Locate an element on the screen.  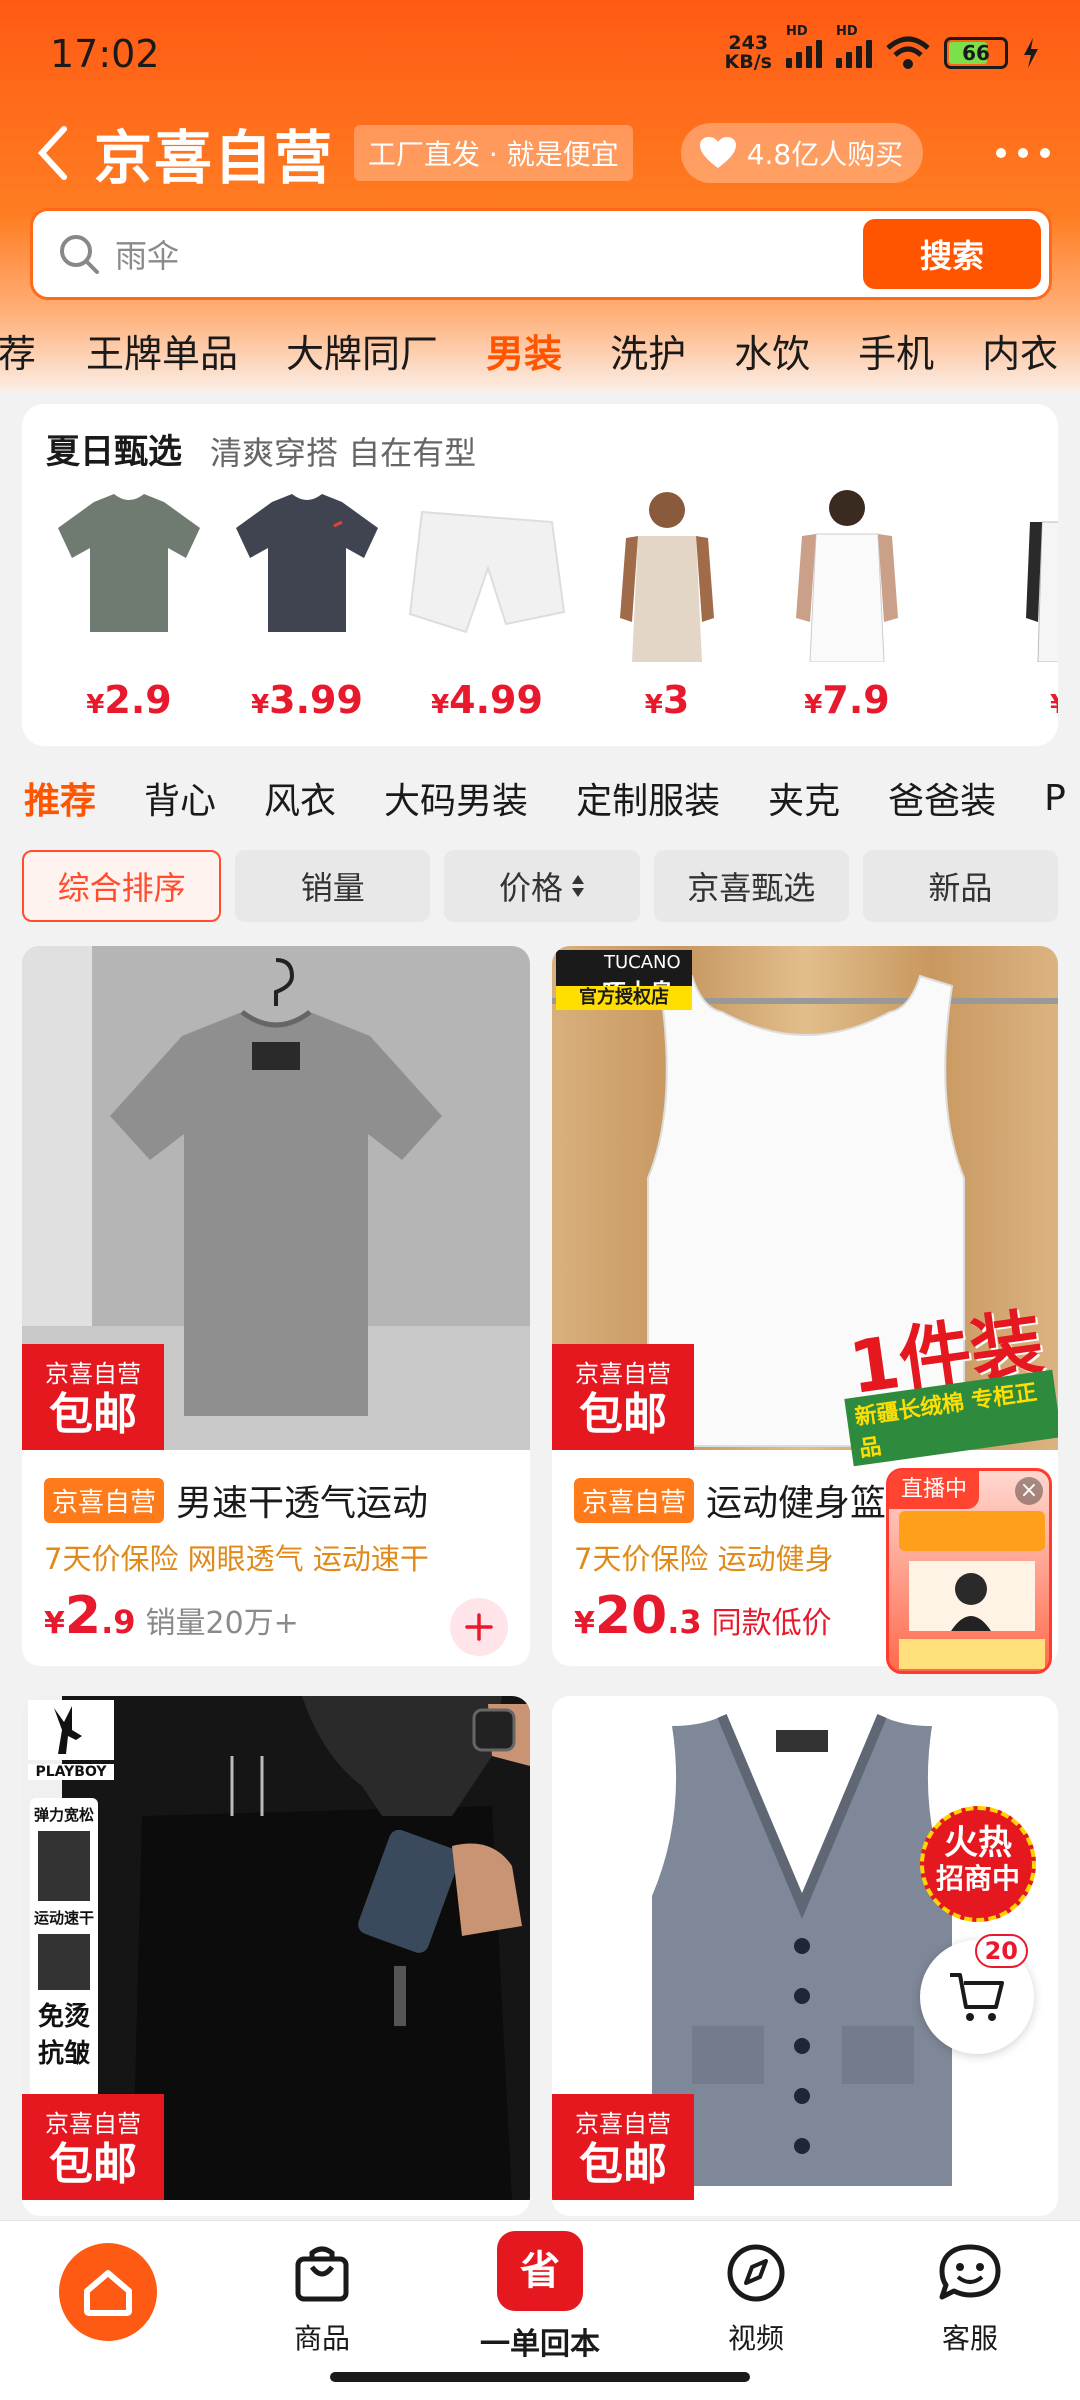
nav-goods: 商品 is located at coordinates (322, 2299).